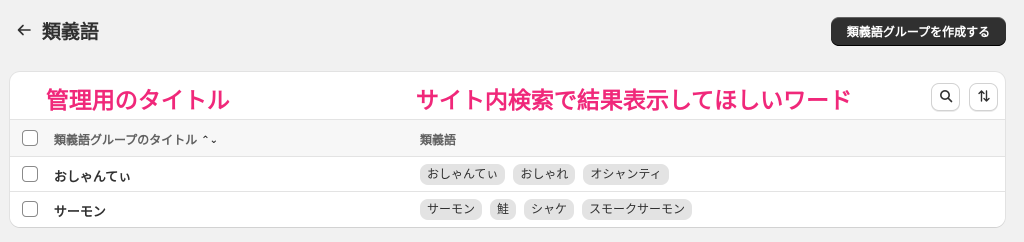 The image size is (1024, 242). What do you see at coordinates (126, 140) in the screenshot?
I see `column-title-label: 類義語グループのタイトル` at bounding box center [126, 140].